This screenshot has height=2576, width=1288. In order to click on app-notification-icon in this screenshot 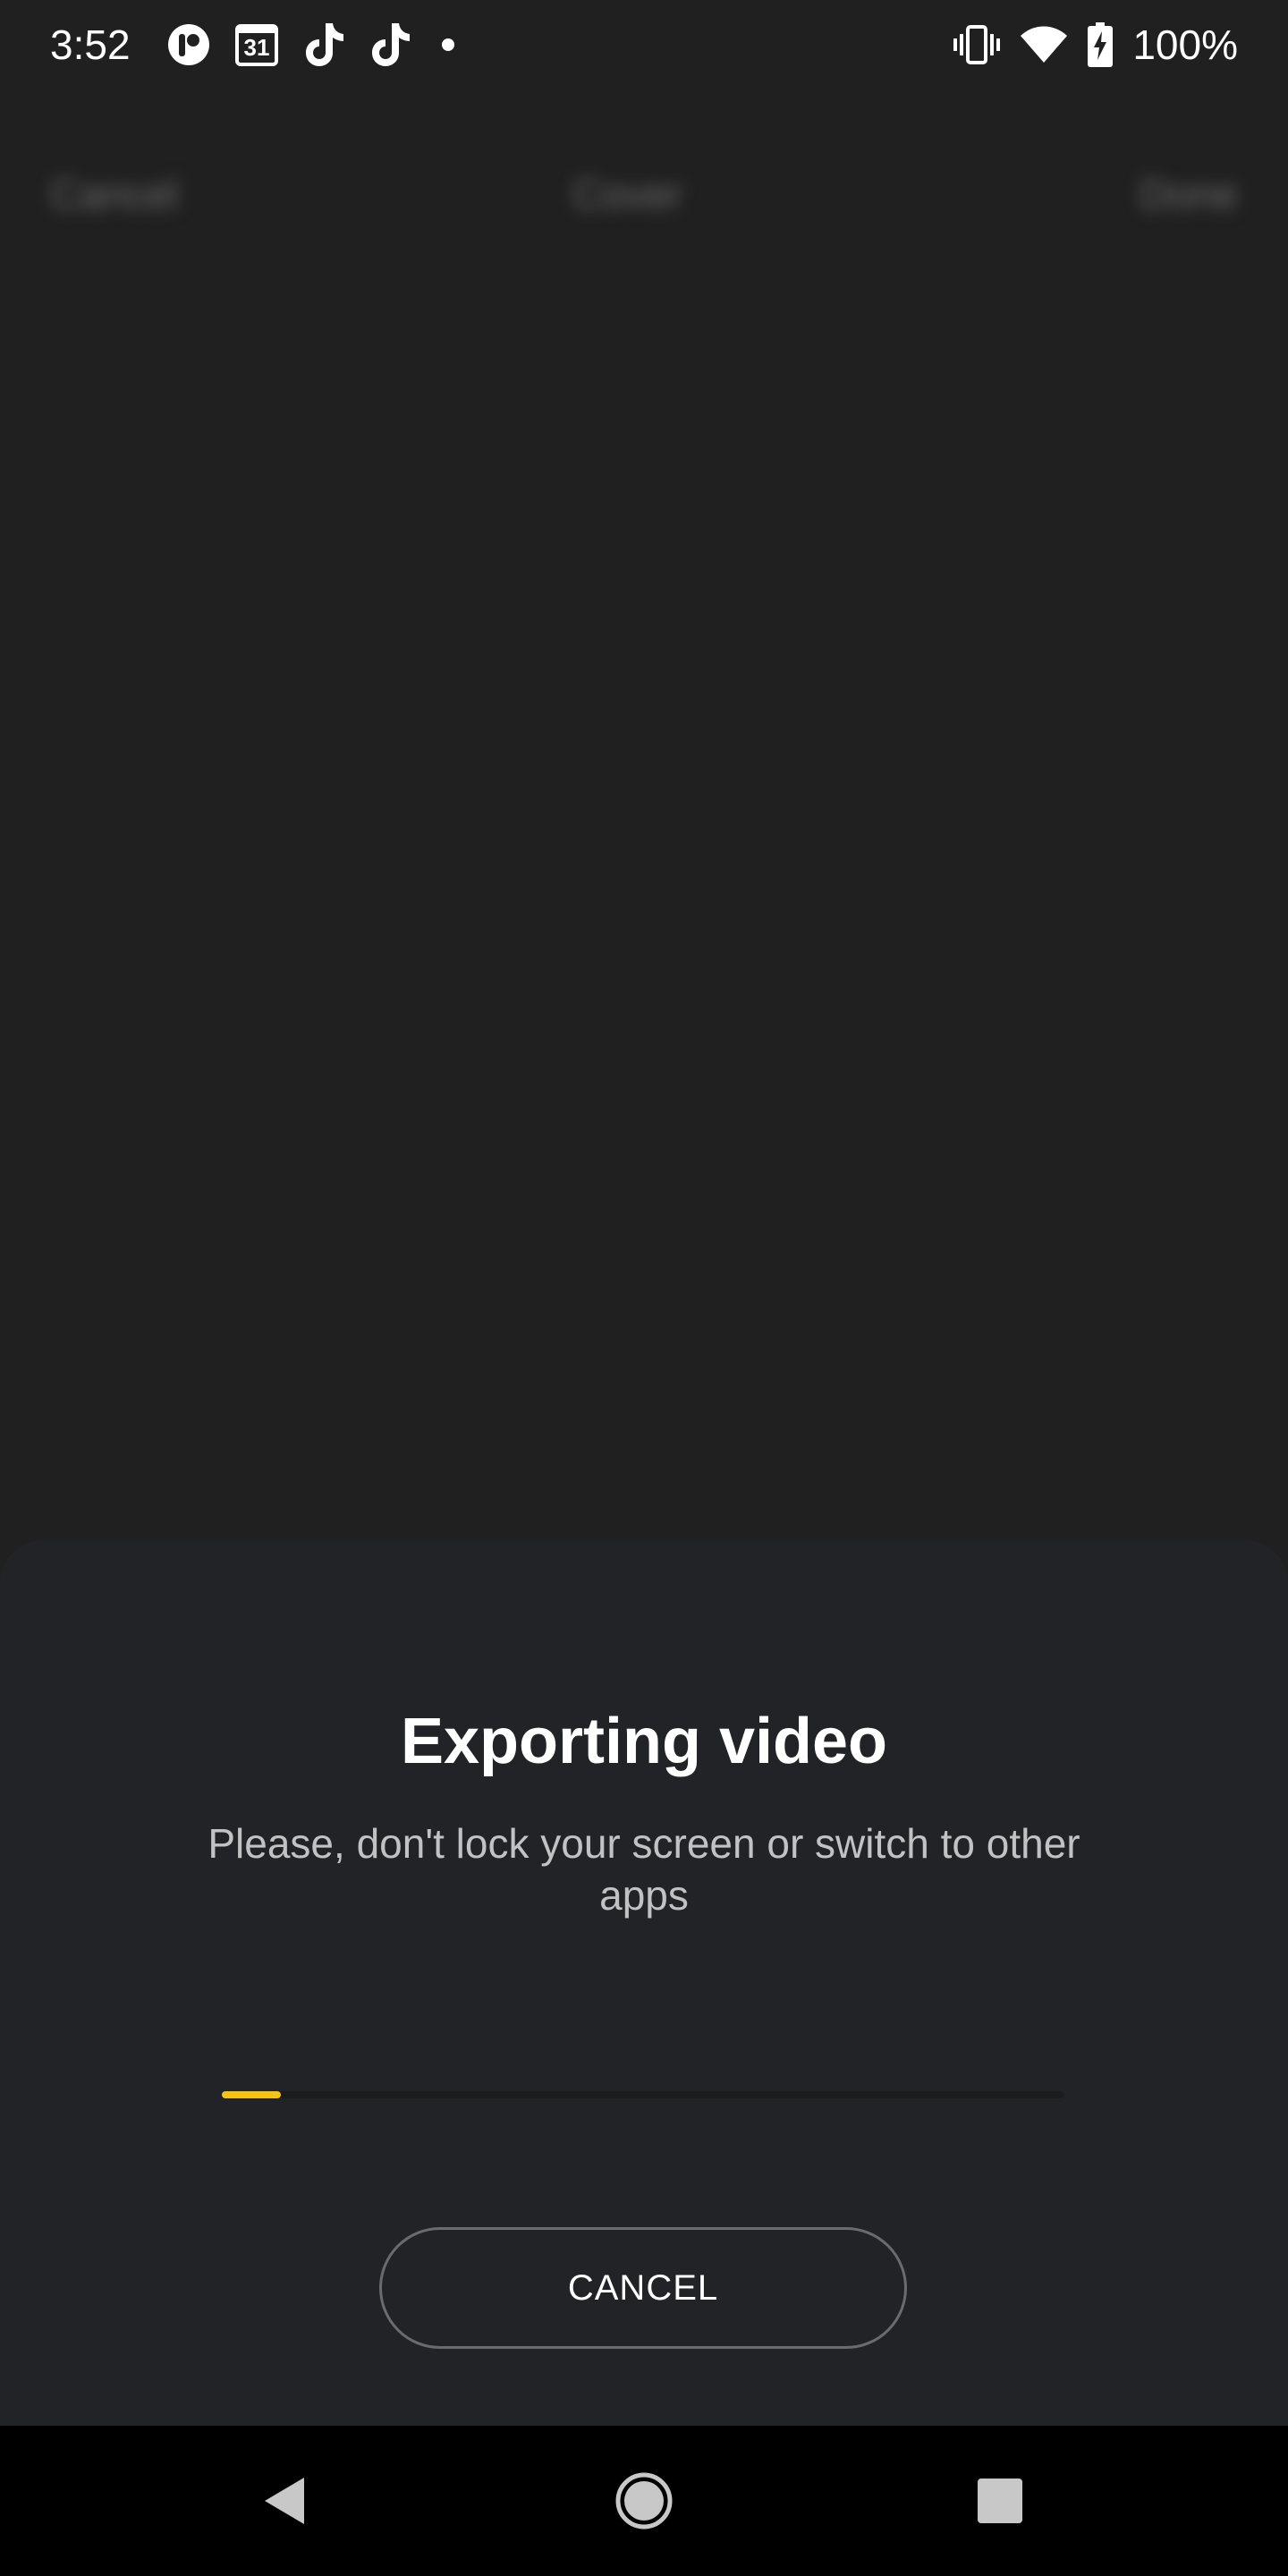, I will do `click(188, 44)`.